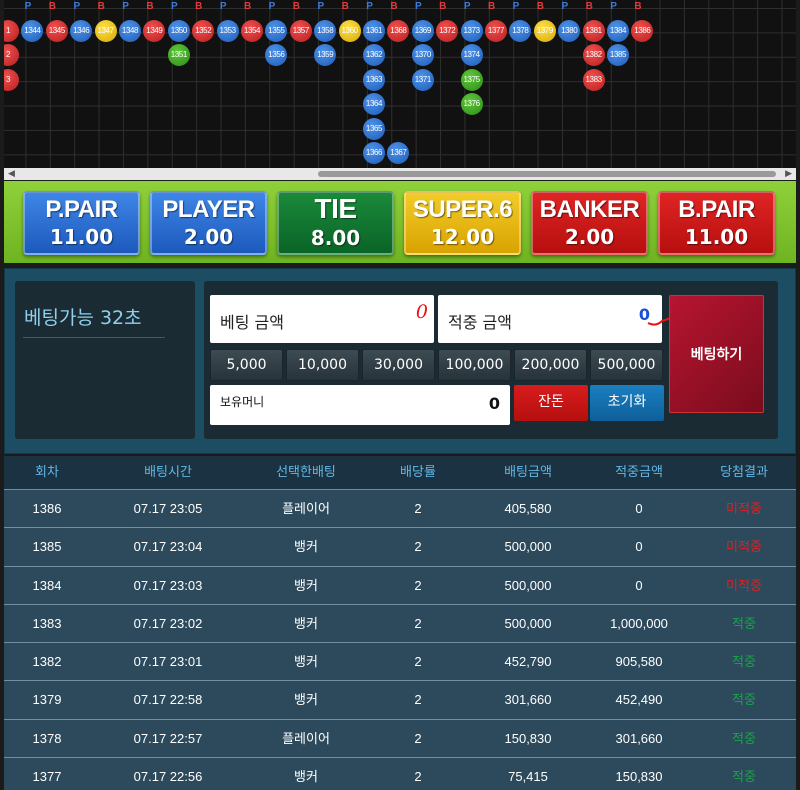 Image resolution: width=800 pixels, height=790 pixels. What do you see at coordinates (400, 773) in the screenshot?
I see `table-row: 1377 07.17 22:56 뱅커 2 75,415 150,830 적중` at bounding box center [400, 773].